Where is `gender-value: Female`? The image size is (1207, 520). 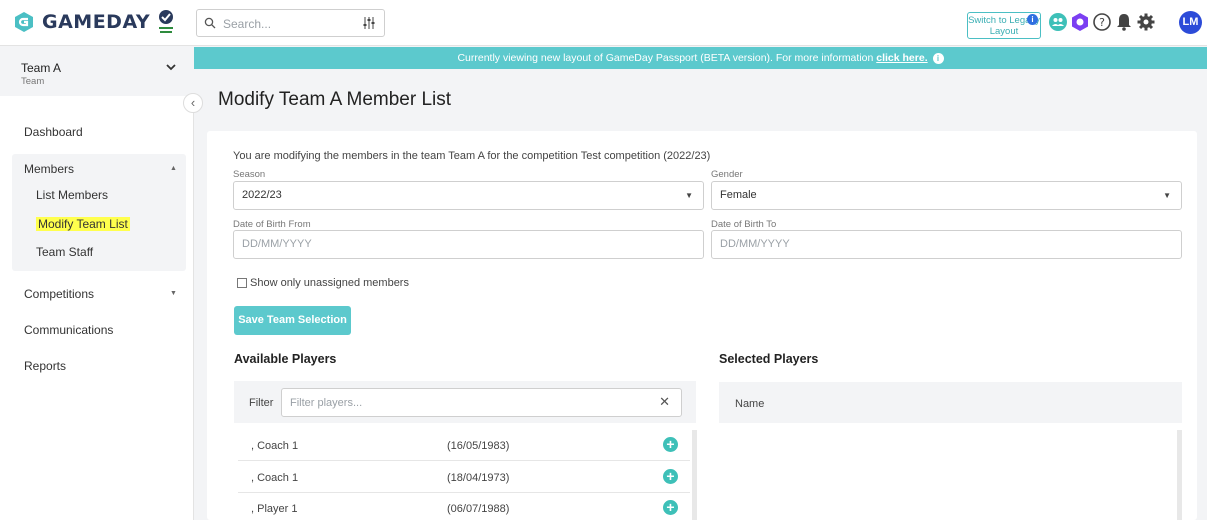 gender-value: Female is located at coordinates (738, 195).